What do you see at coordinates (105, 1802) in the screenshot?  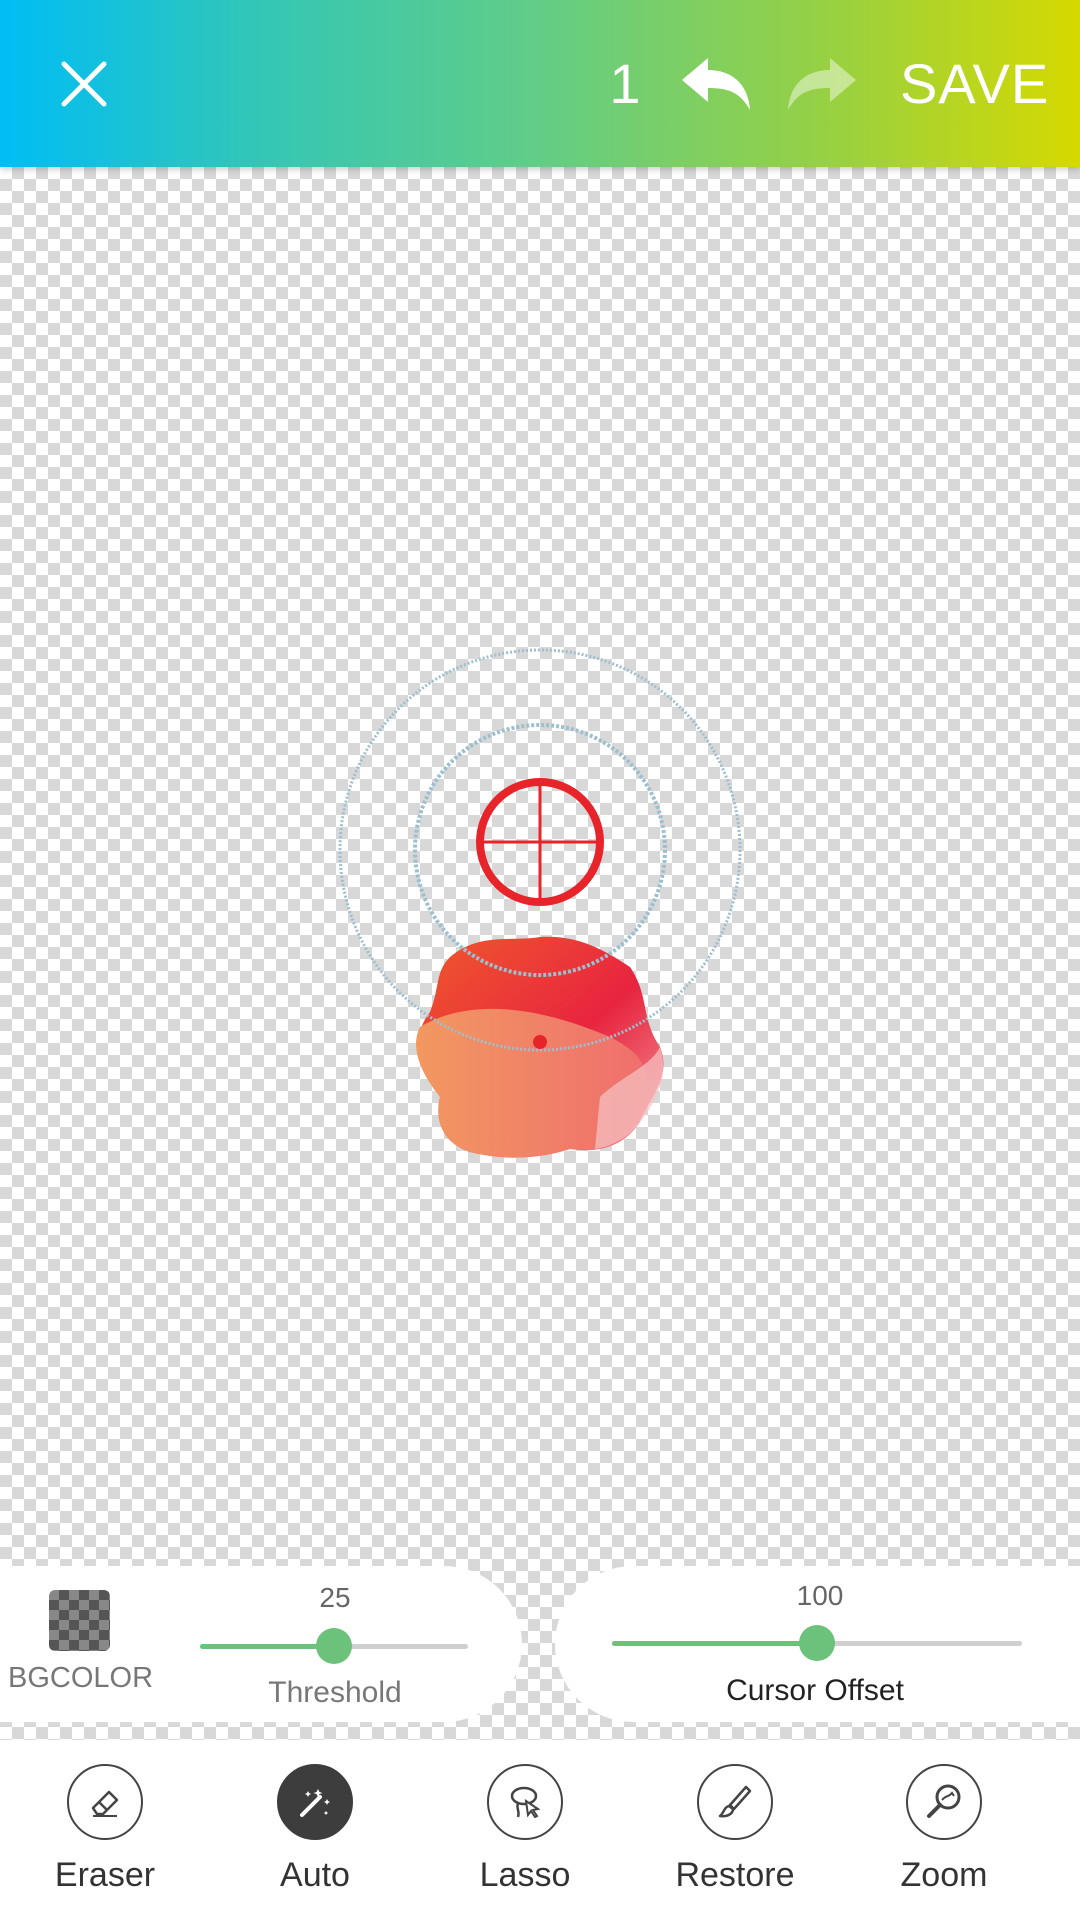 I see `eraser-icon` at bounding box center [105, 1802].